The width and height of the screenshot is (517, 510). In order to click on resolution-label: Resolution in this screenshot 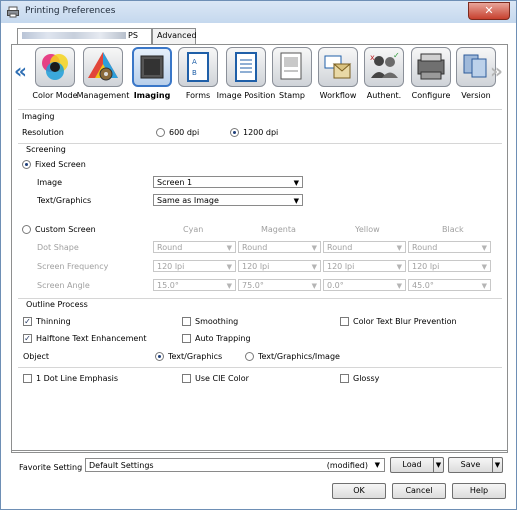, I will do `click(43, 132)`.